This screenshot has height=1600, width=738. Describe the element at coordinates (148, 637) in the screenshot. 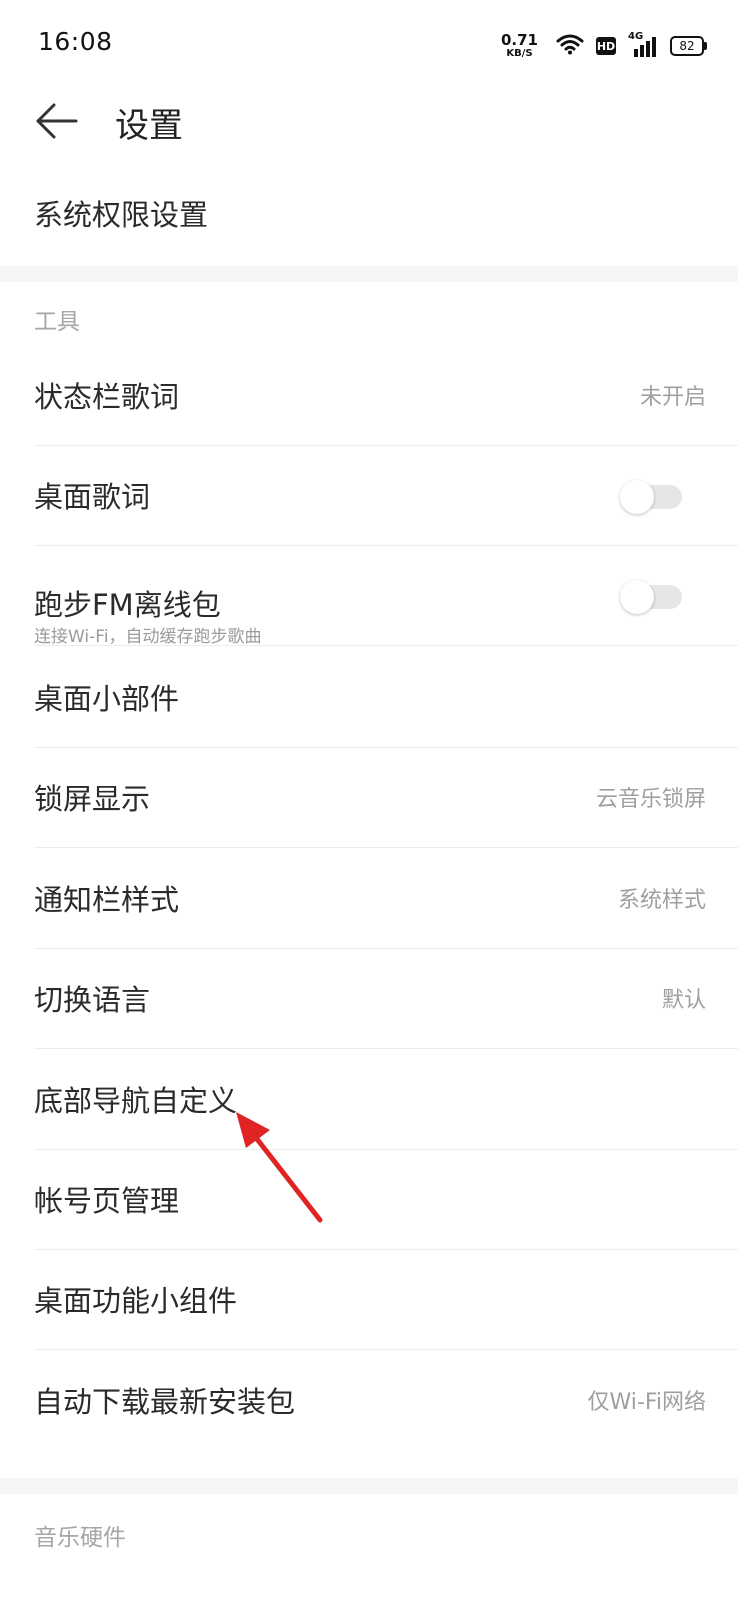

I see `row-subtitle: 连接Wi-Fi，自动缓存跑步歌曲` at that location.